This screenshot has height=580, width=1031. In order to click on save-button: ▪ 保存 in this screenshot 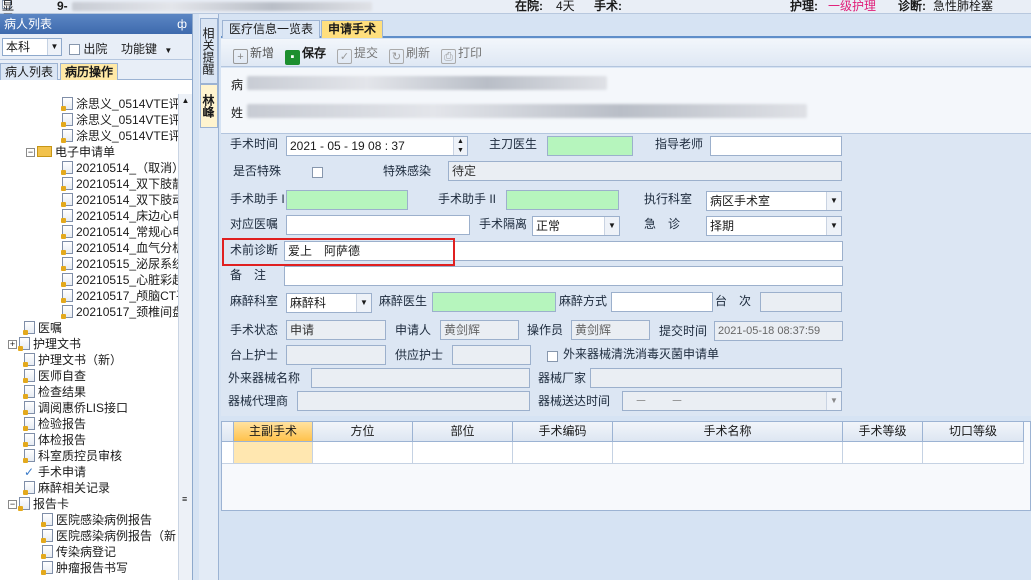, I will do `click(305, 54)`.